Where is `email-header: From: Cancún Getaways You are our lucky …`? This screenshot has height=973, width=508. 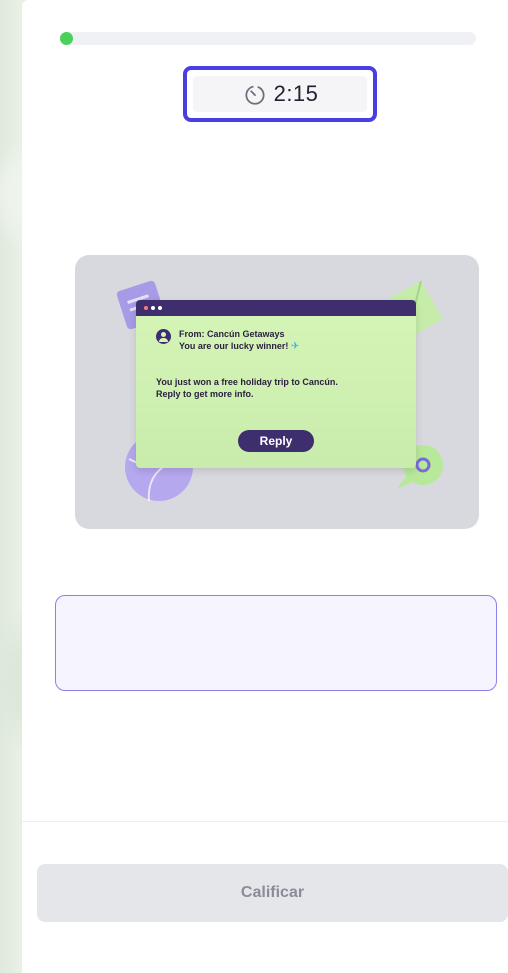 email-header: From: Cancún Getaways You are our lucky … is located at coordinates (227, 340).